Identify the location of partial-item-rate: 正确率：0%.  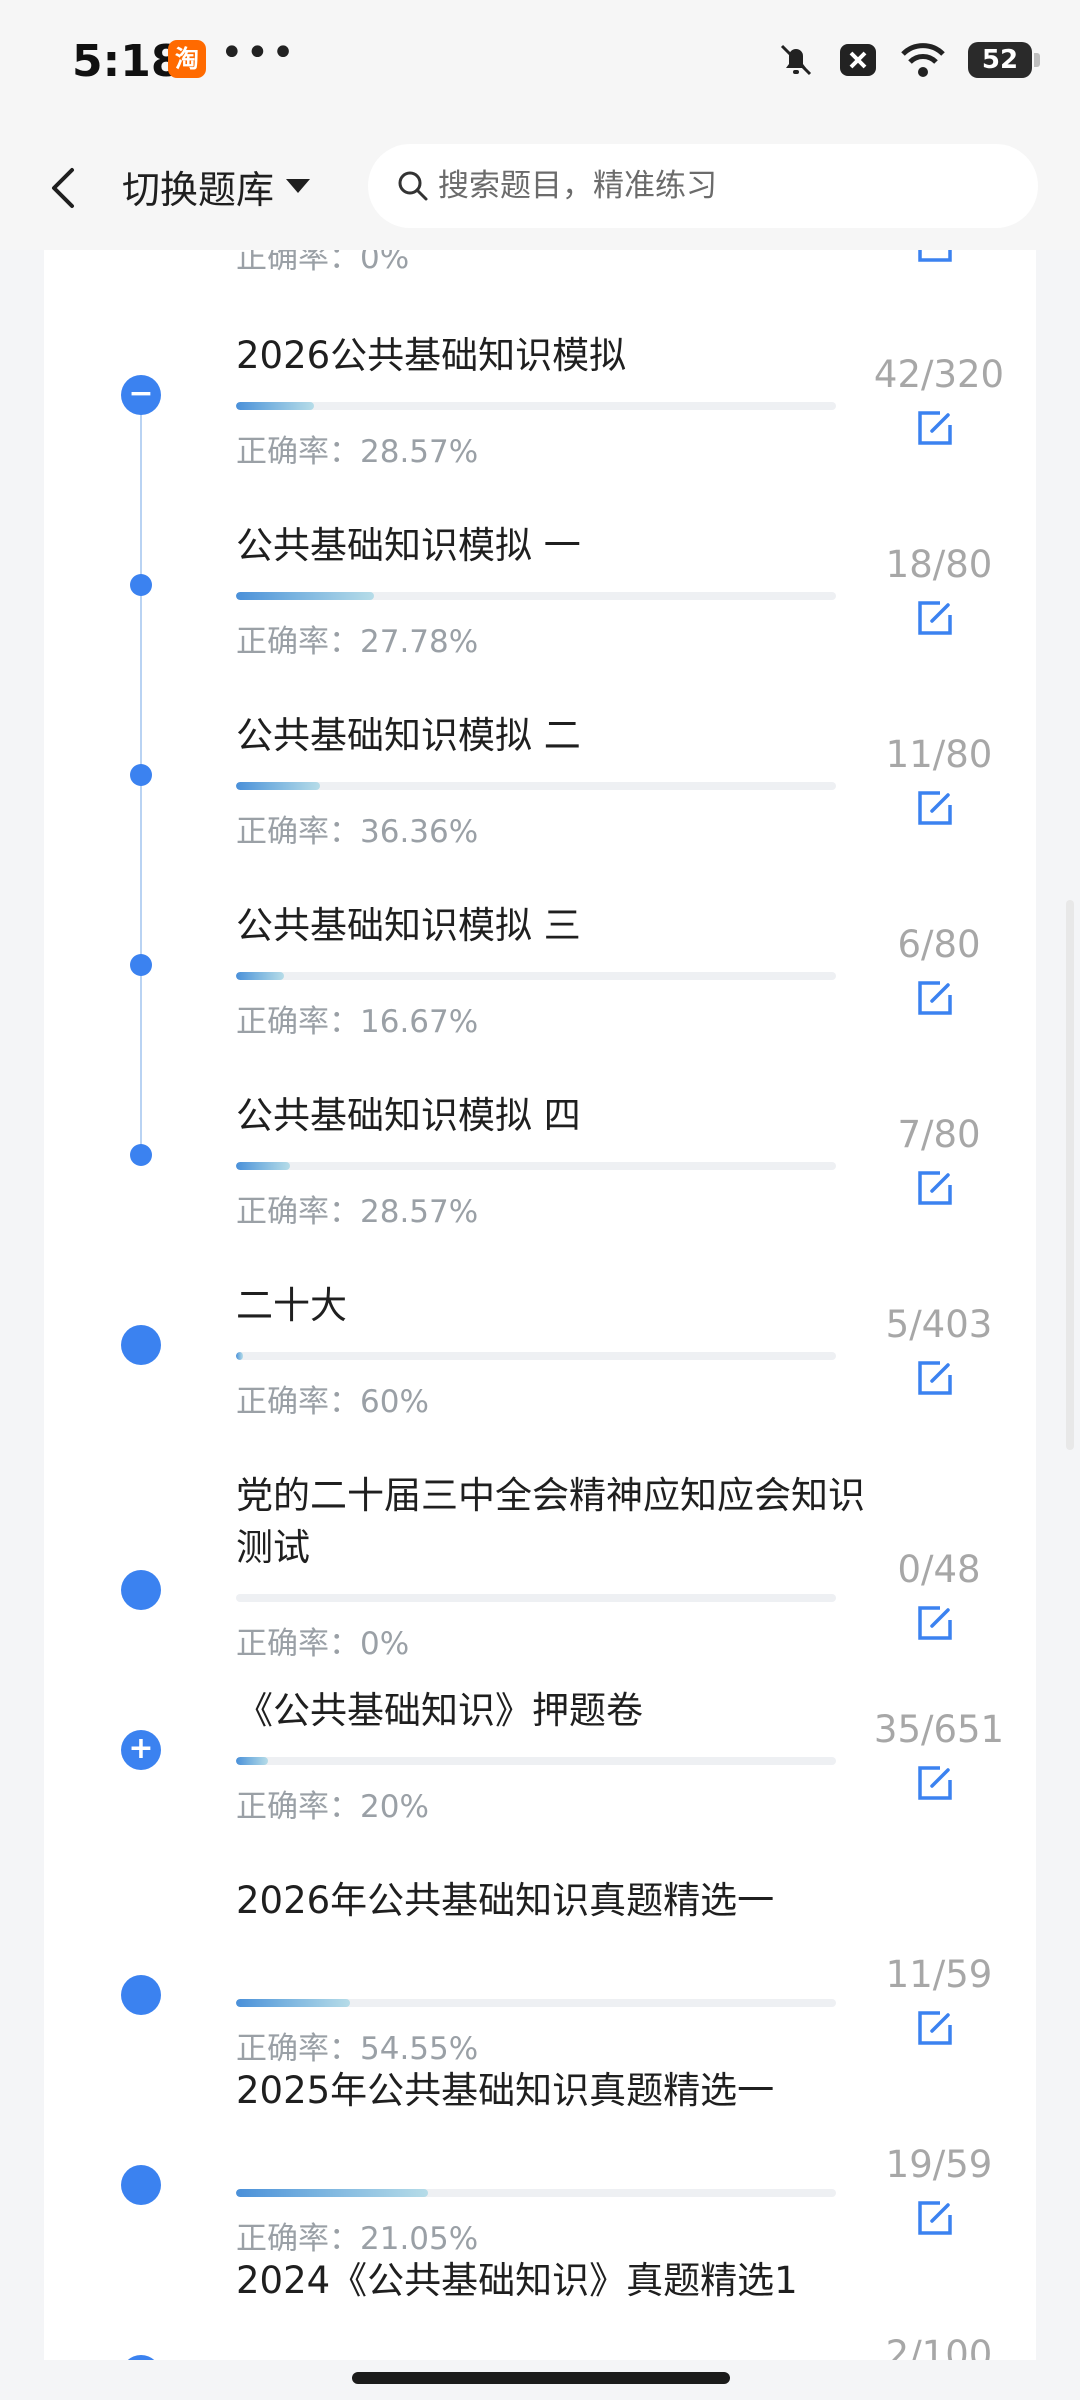
(323, 263).